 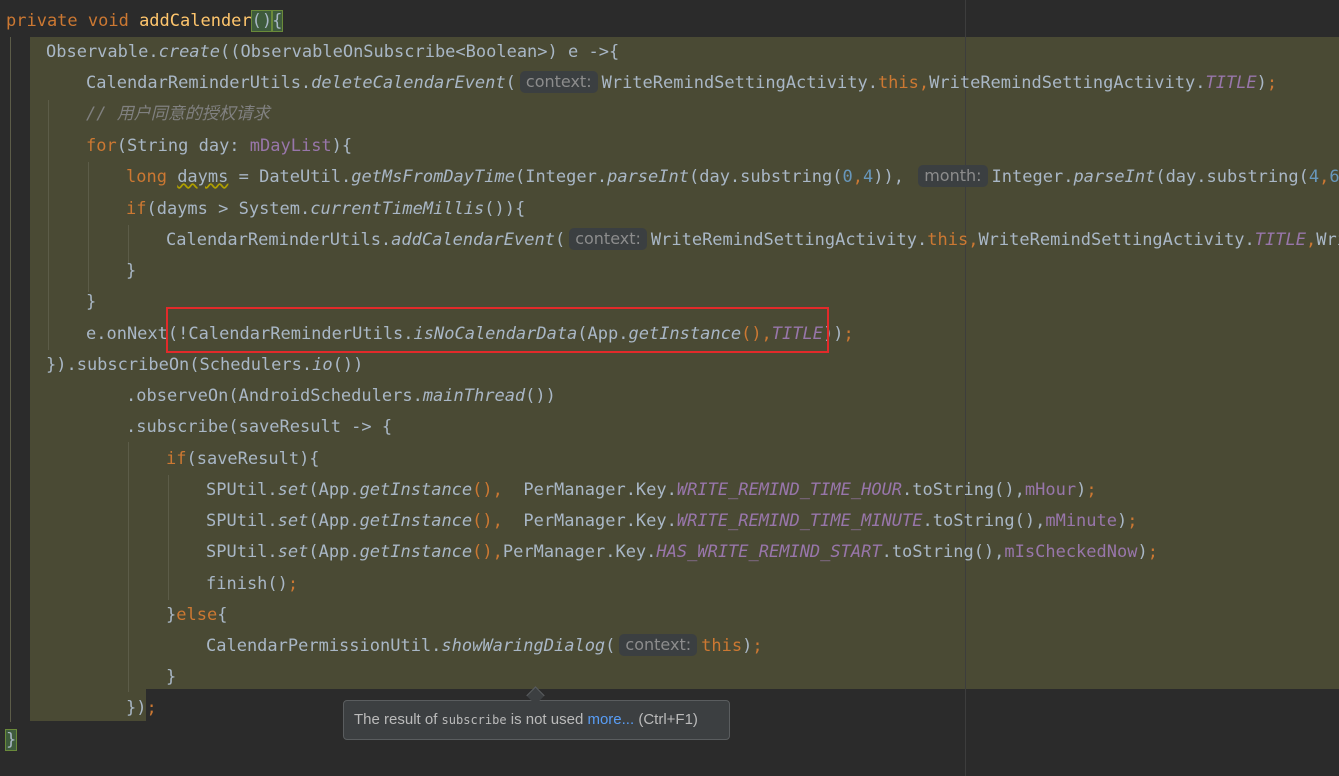 I want to click on right-margin-guide, so click(x=965, y=388).